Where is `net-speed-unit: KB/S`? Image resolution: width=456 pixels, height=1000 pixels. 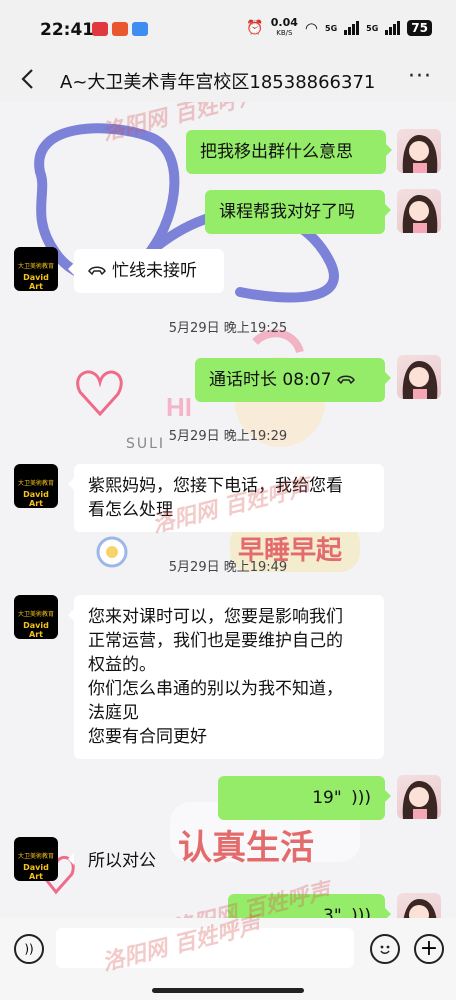
net-speed-unit: KB/S is located at coordinates (284, 33).